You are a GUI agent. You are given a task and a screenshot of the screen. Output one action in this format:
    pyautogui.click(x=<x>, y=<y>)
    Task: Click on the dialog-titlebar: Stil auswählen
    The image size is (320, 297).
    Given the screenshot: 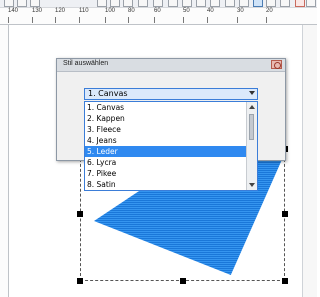 What is the action you would take?
    pyautogui.click(x=171, y=65)
    